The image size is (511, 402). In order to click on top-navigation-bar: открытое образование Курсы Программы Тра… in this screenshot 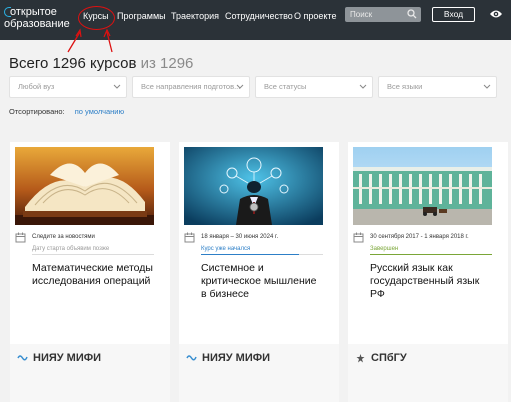, I will do `click(255, 20)`.